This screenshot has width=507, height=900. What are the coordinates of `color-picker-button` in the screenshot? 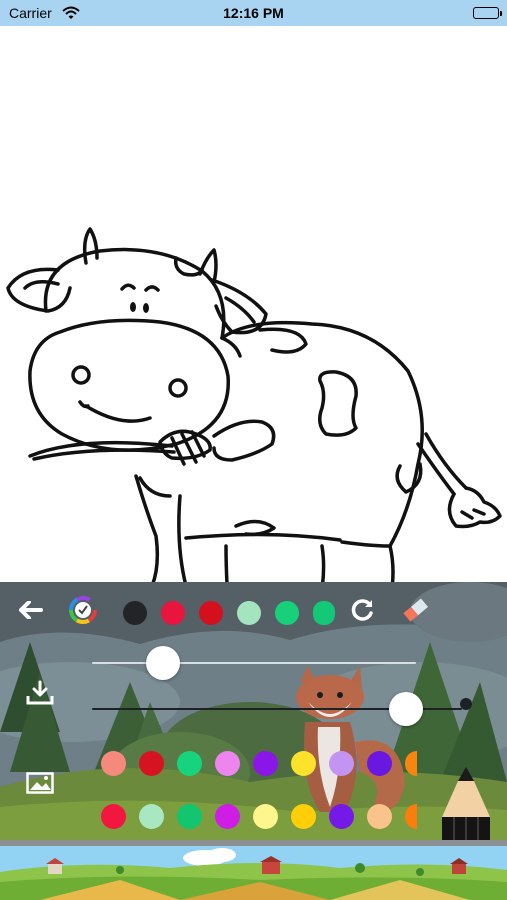 It's located at (83, 612).